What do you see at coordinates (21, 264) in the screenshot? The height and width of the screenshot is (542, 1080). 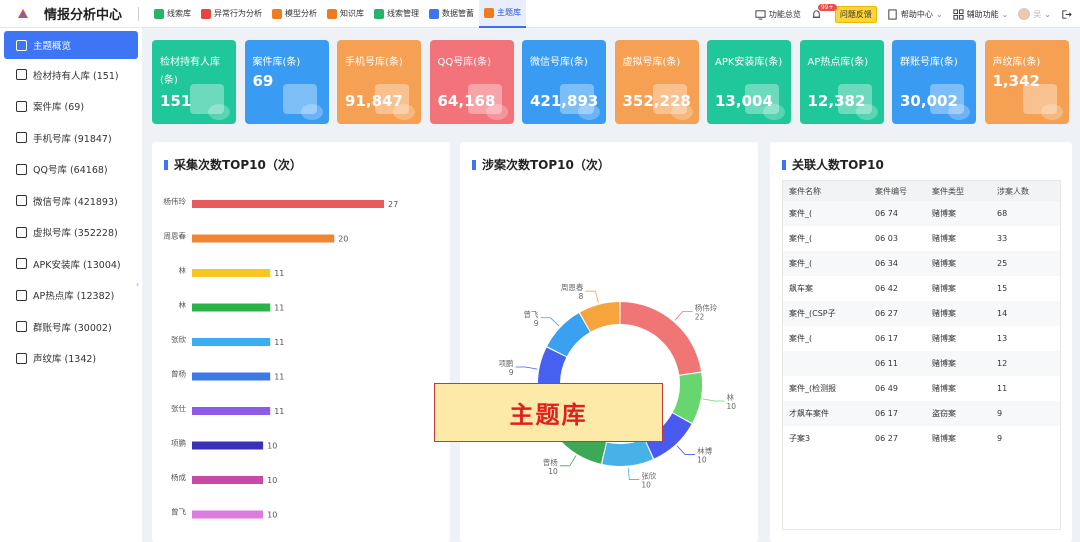 I see `apk-icon` at bounding box center [21, 264].